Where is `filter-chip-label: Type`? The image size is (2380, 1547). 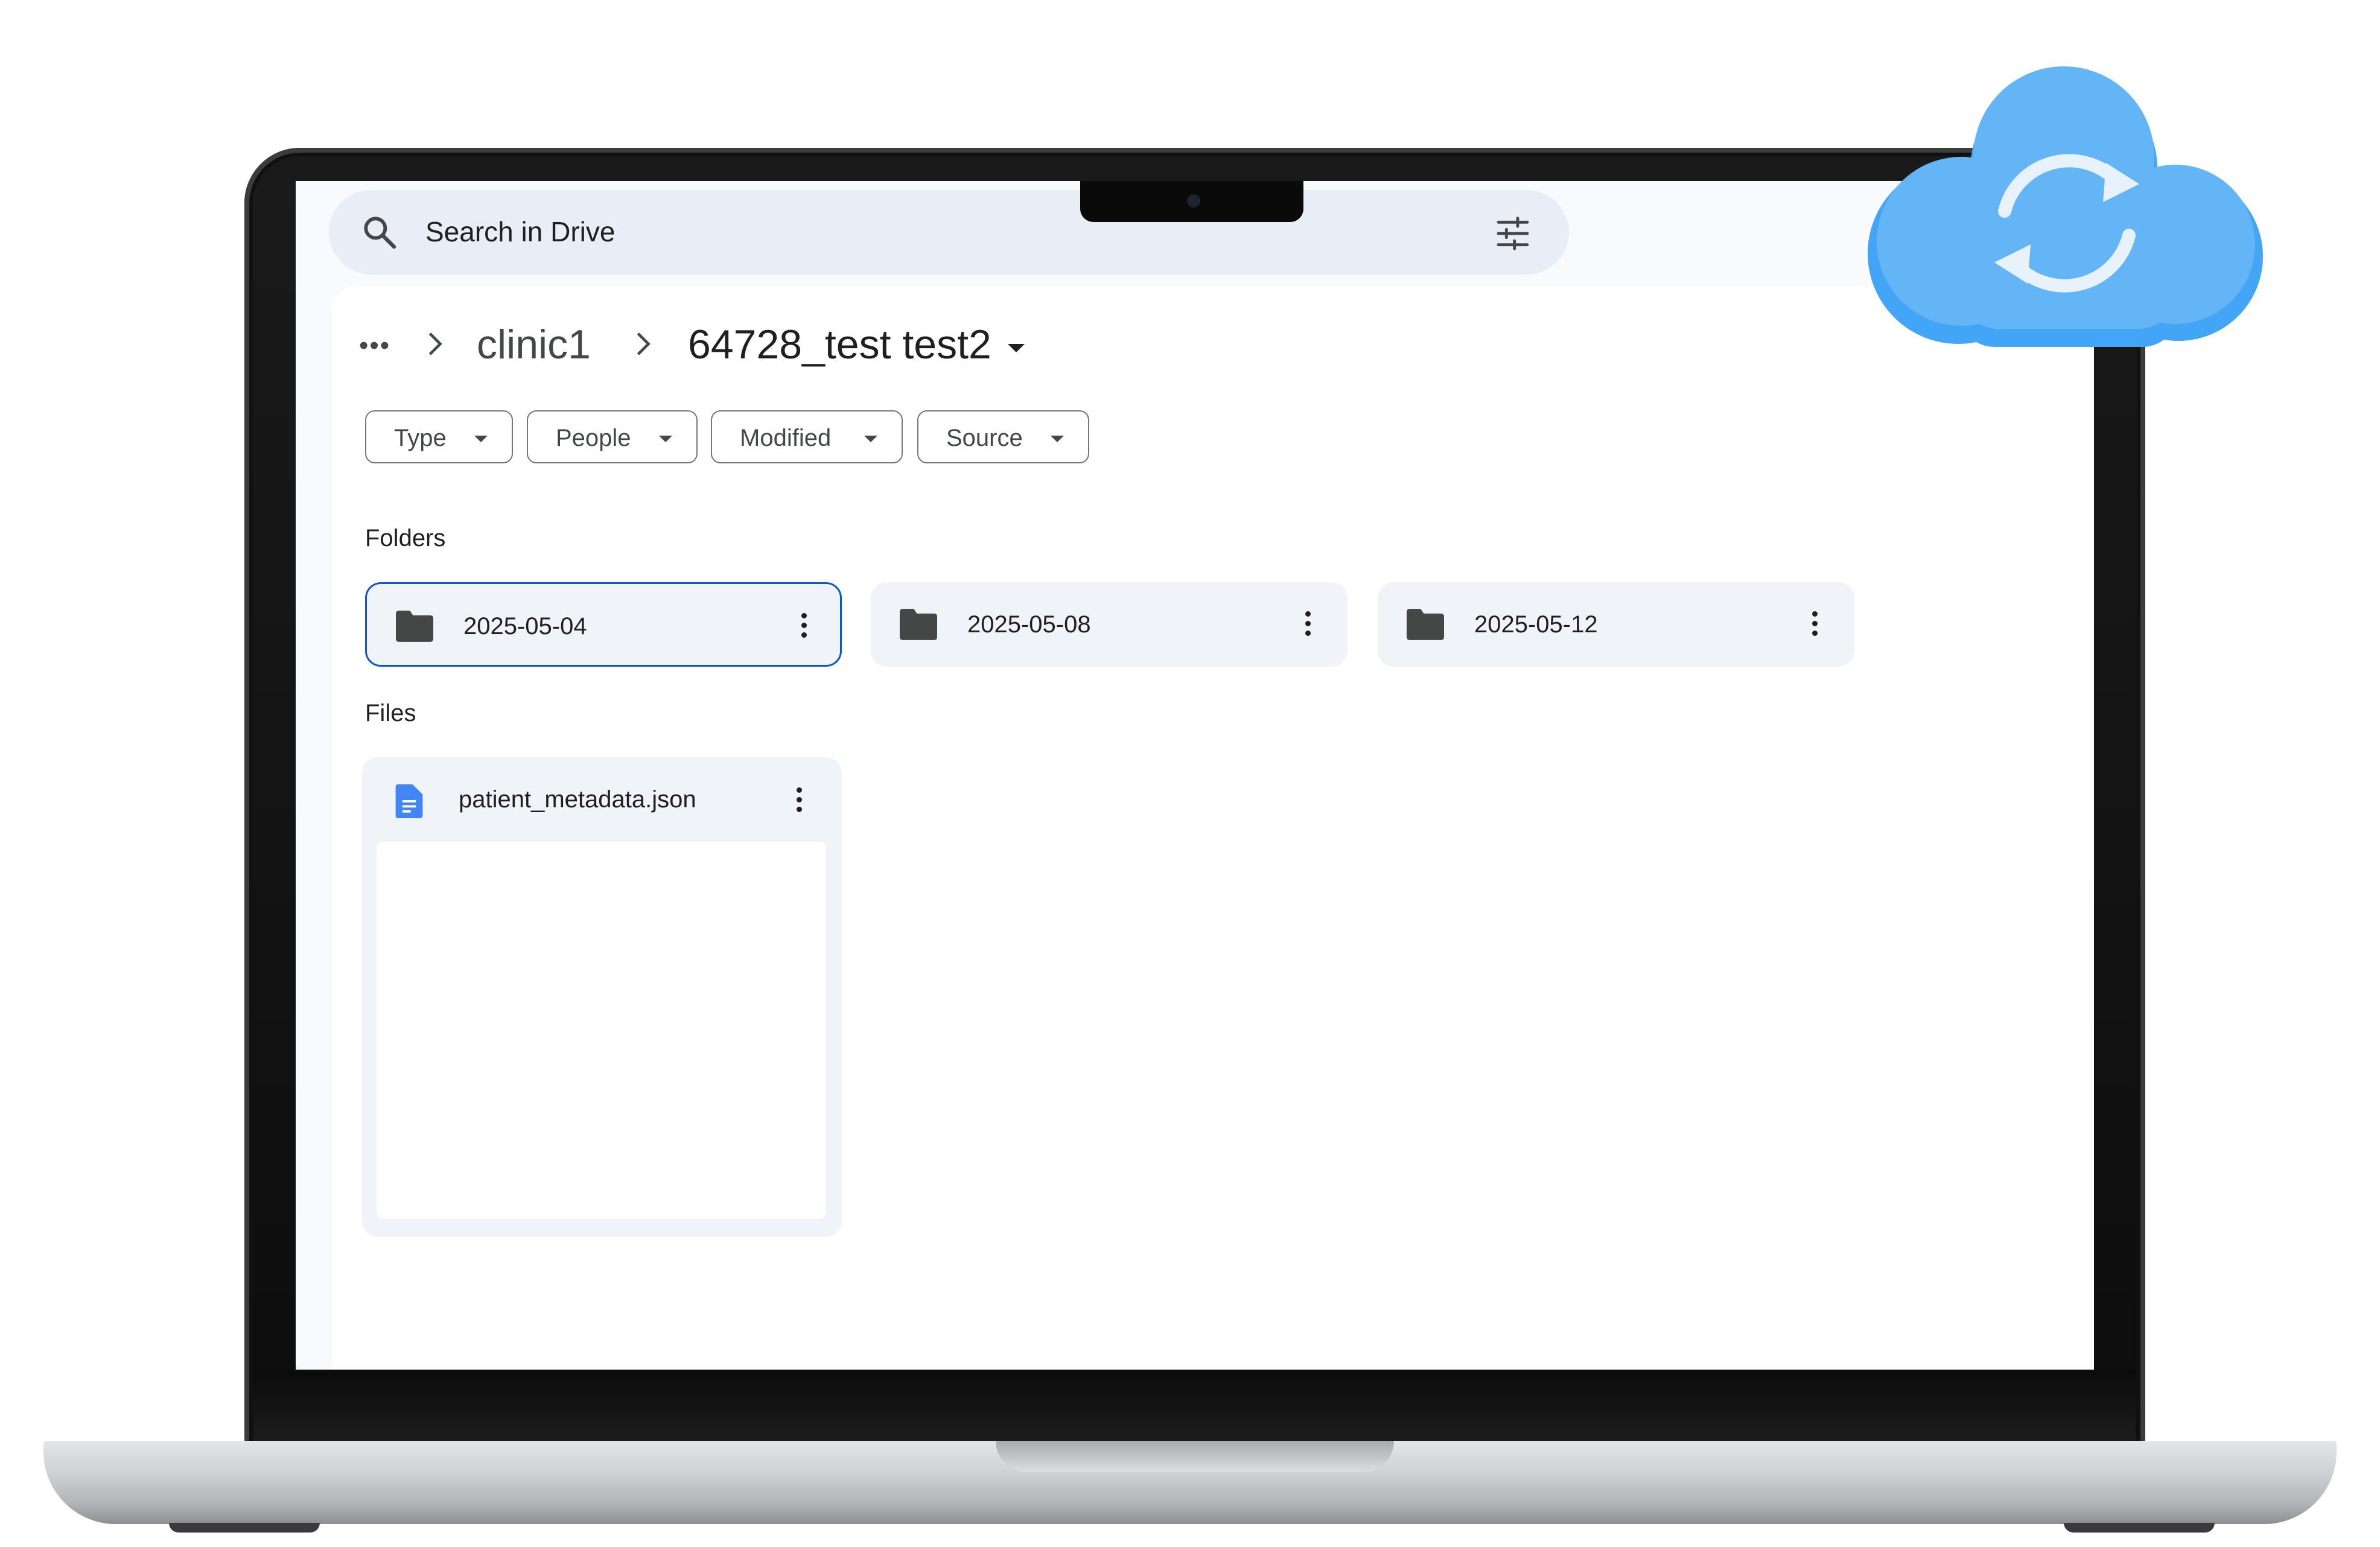 filter-chip-label: Type is located at coordinates (420, 438).